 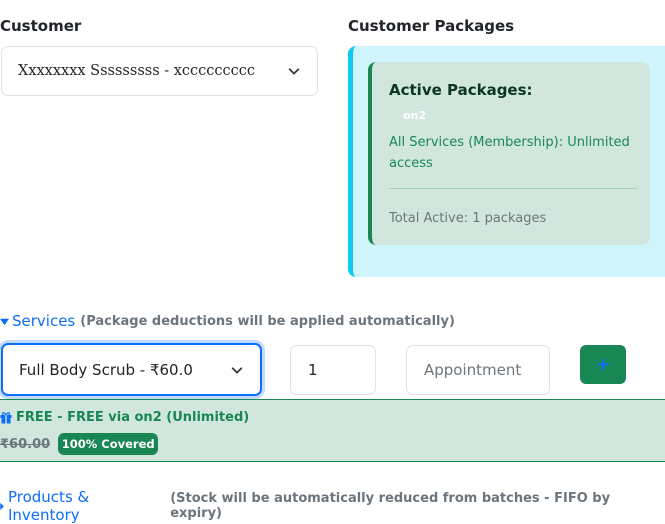 I want to click on customer-select-value: Xxxxxxxx Sssssssss - xccccccccc, so click(x=137, y=71).